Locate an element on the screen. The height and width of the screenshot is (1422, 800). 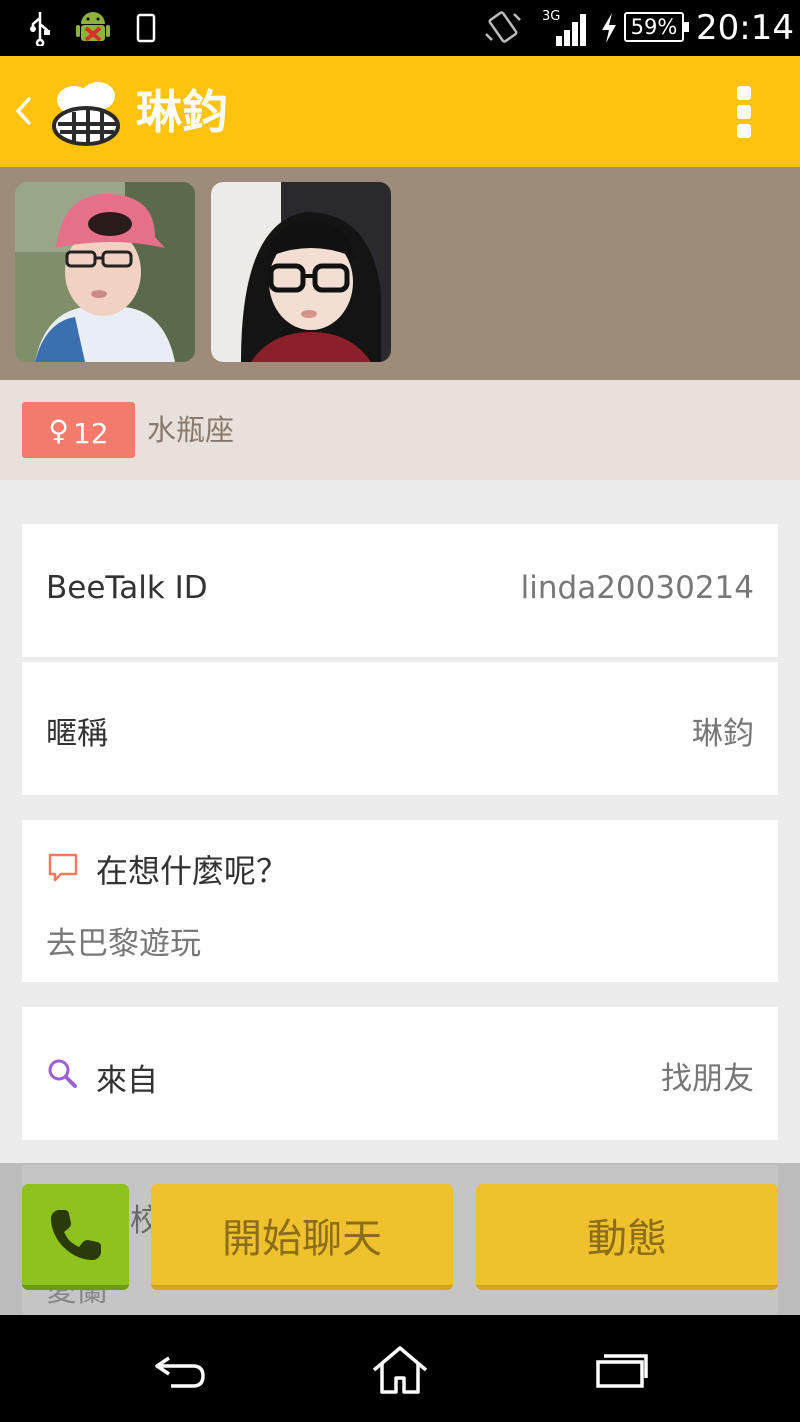
source-row: 來自 找朋友 is located at coordinates (400, 1073).